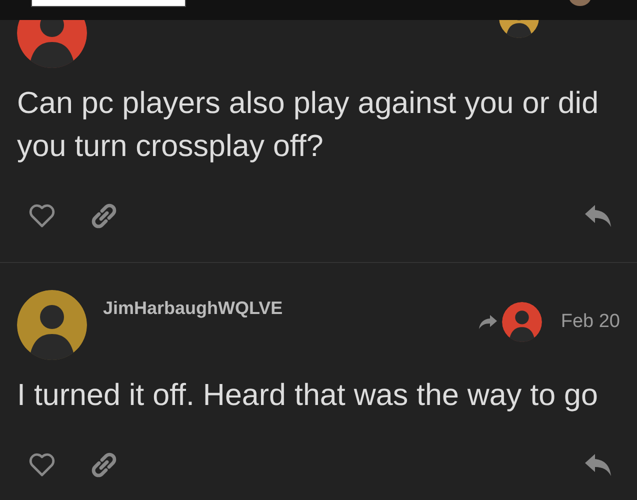 This screenshot has height=500, width=637. Describe the element at coordinates (290, 308) in the screenshot. I see `username: JimHarbaughWQLVE` at that location.